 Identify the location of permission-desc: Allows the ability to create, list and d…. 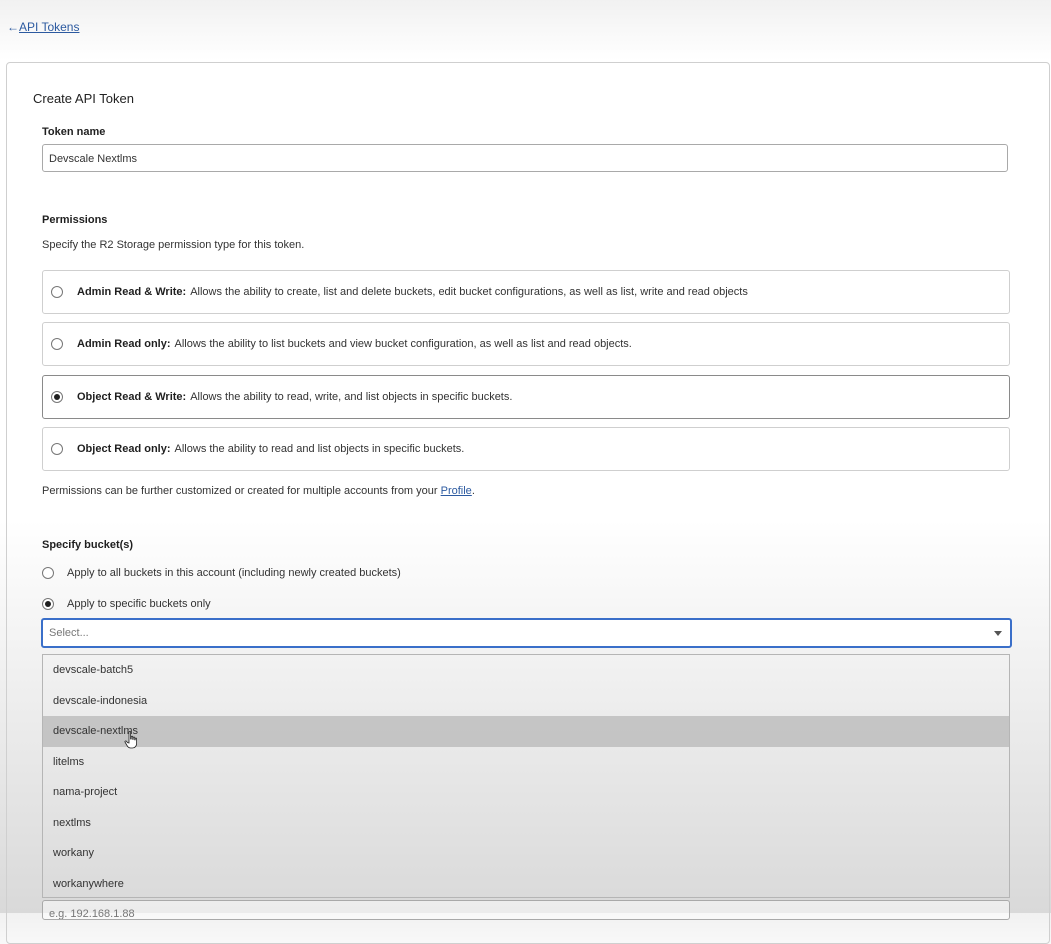
(469, 292).